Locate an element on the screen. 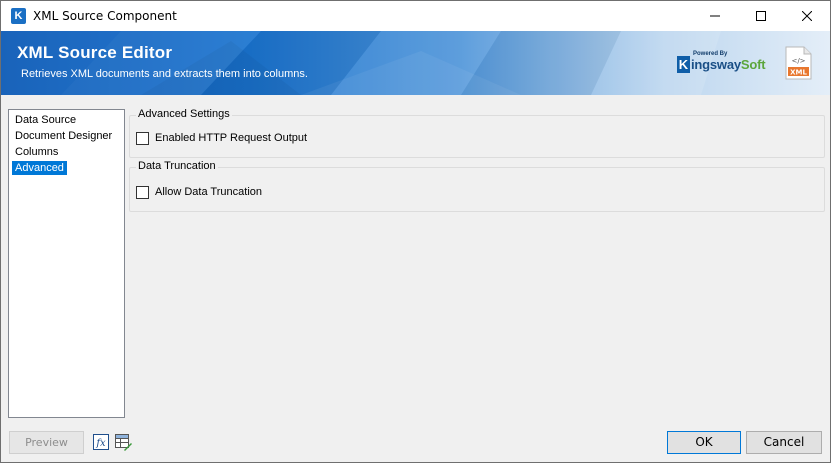 The height and width of the screenshot is (463, 831). preview-button: Preview is located at coordinates (46, 442).